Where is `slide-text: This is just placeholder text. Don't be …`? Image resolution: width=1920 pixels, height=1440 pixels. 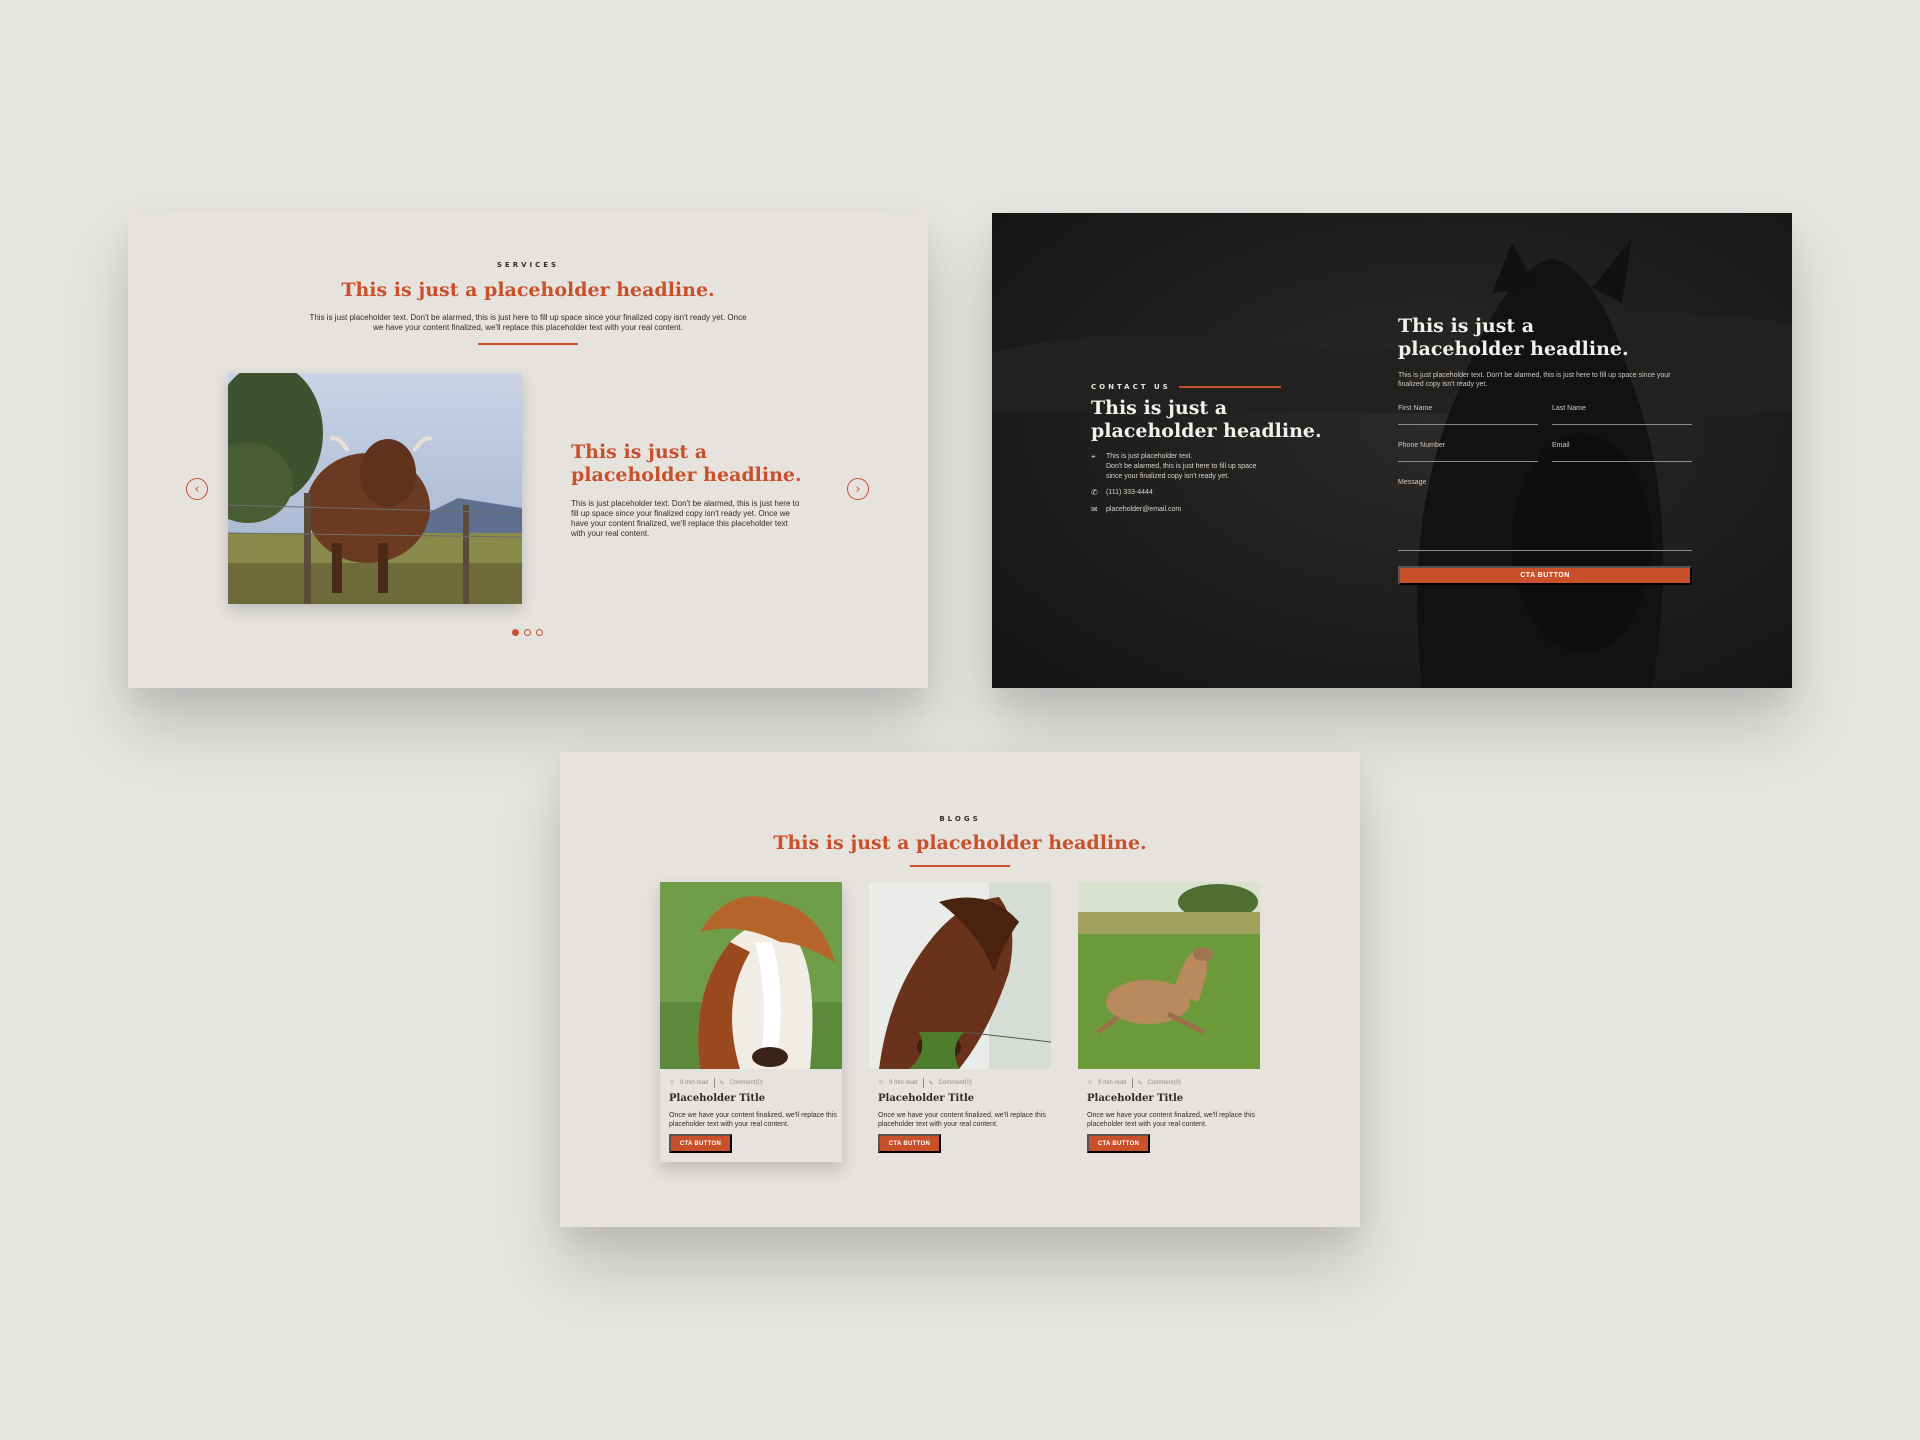
slide-text: This is just placeholder text. Don't be … is located at coordinates (685, 518).